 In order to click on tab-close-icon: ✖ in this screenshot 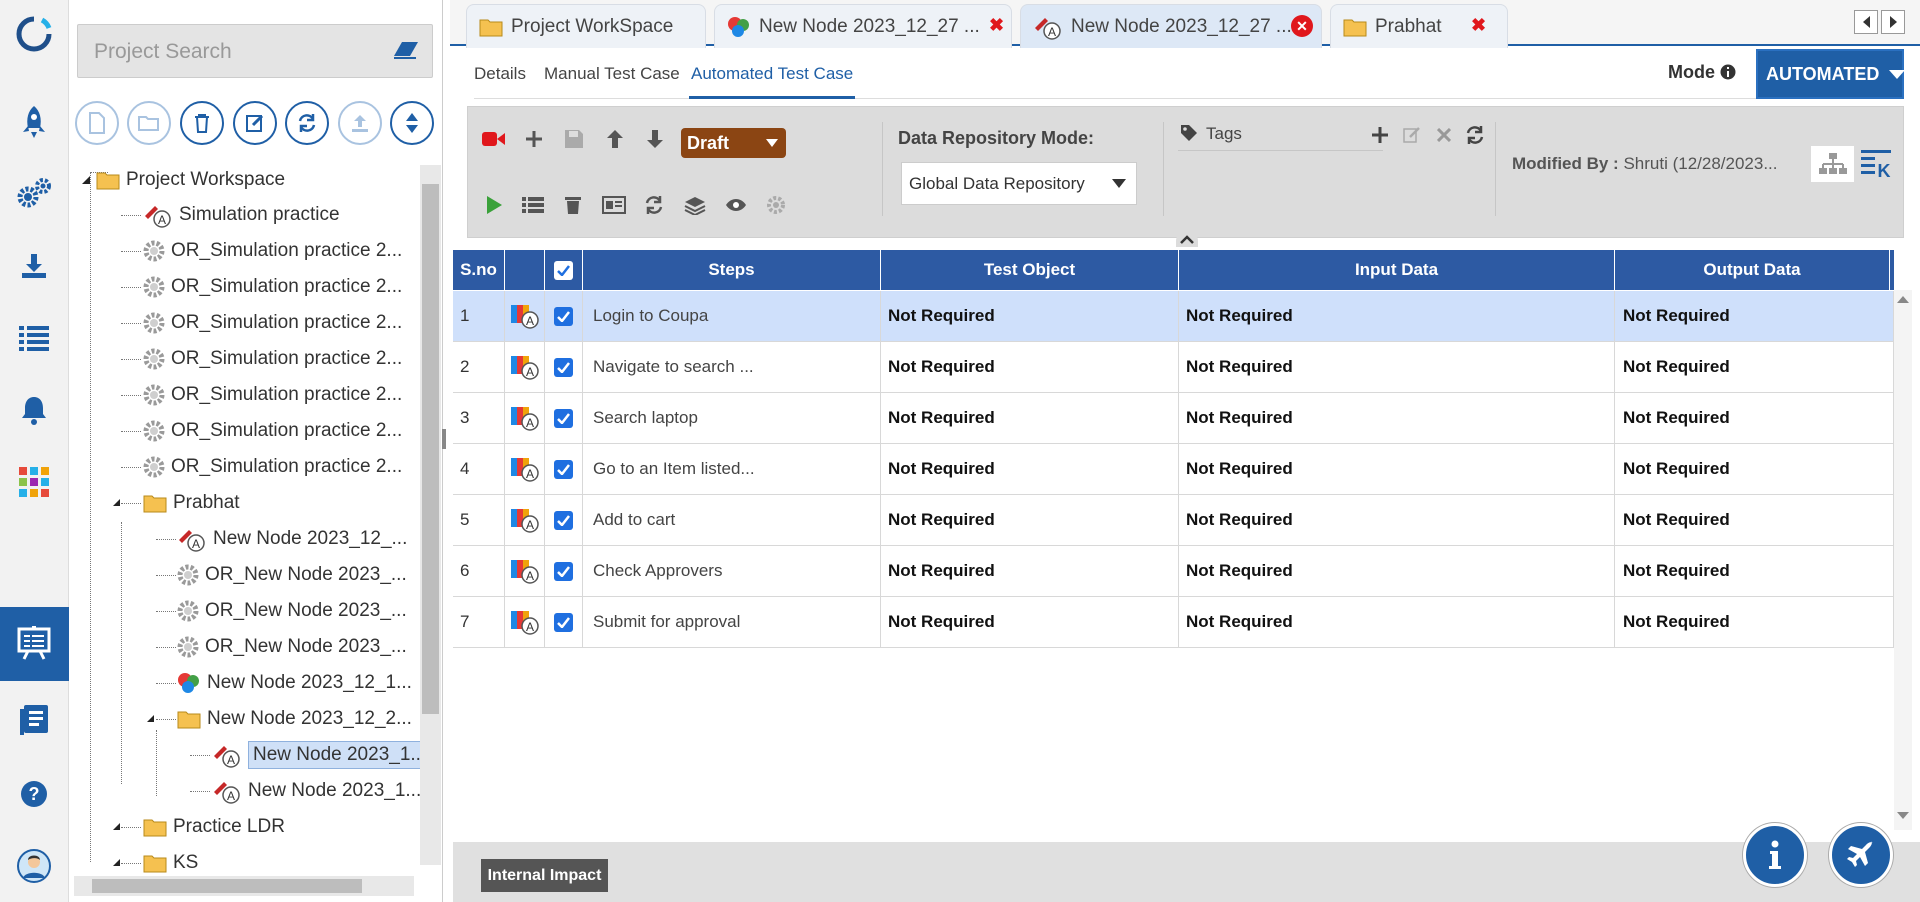, I will do `click(996, 25)`.